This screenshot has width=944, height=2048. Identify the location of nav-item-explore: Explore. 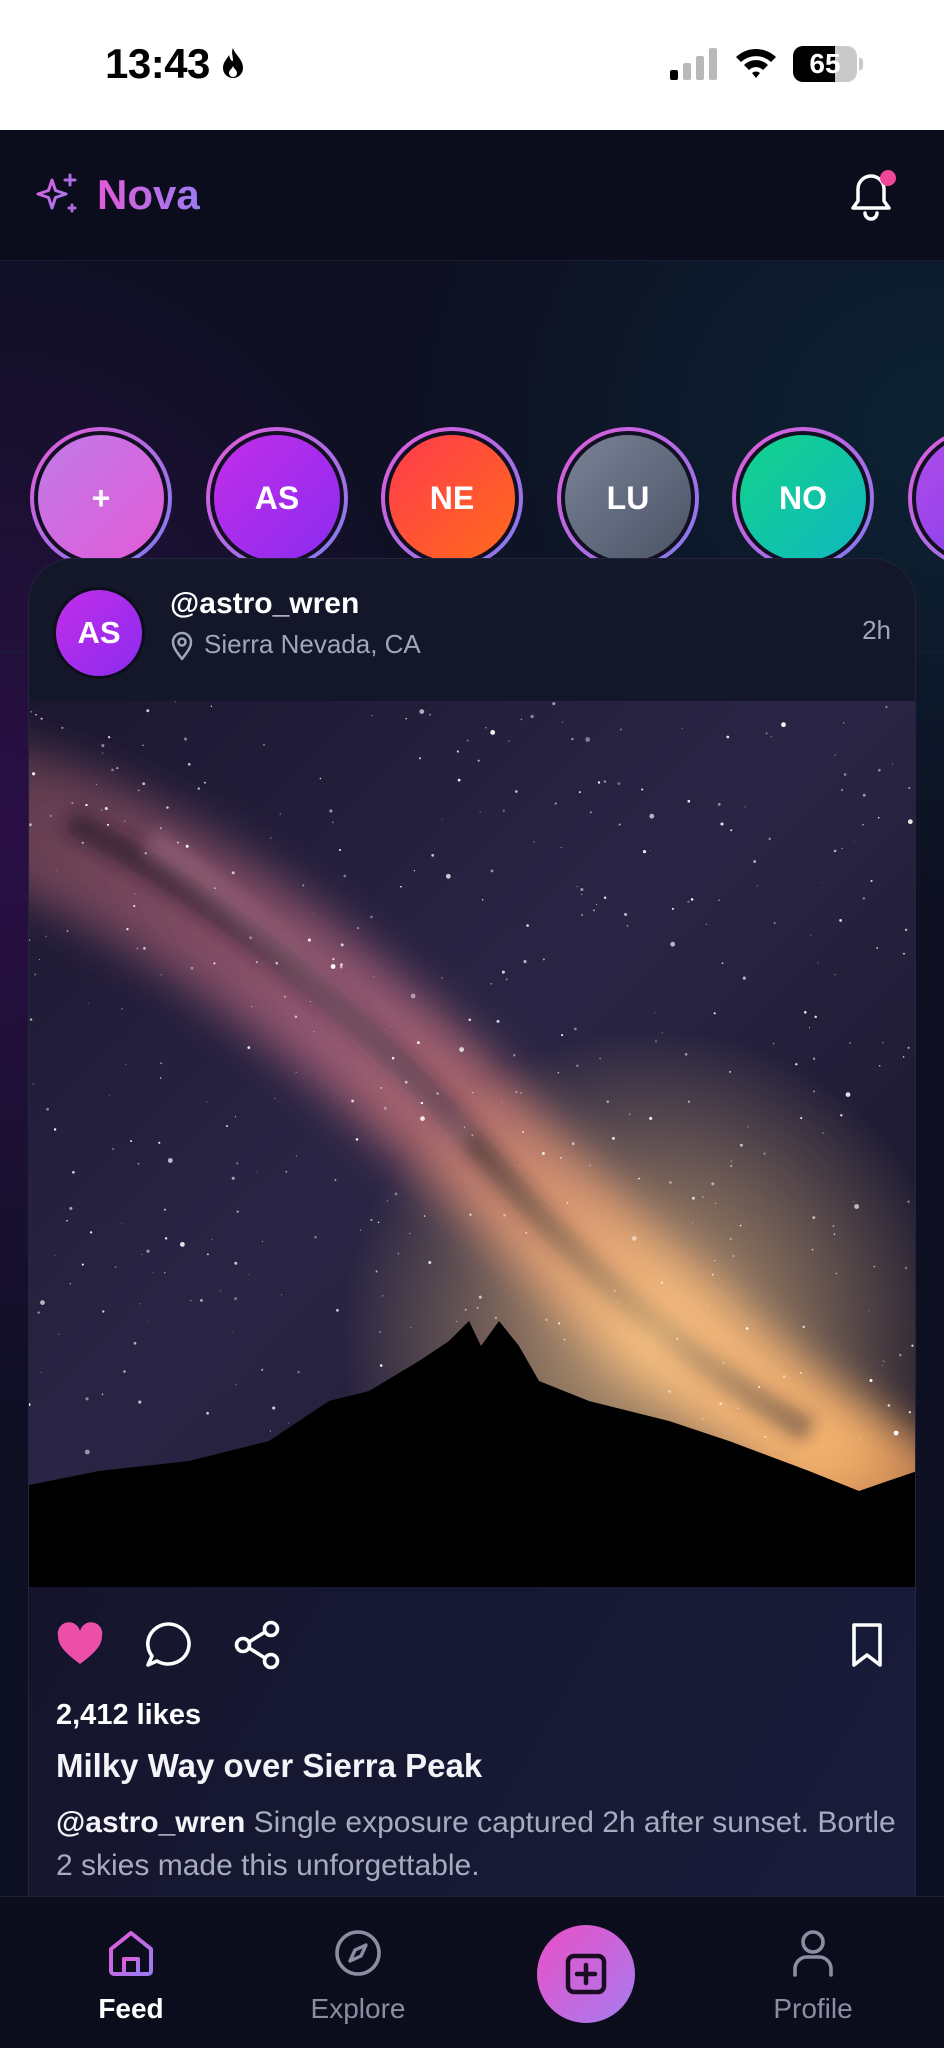
(358, 1976).